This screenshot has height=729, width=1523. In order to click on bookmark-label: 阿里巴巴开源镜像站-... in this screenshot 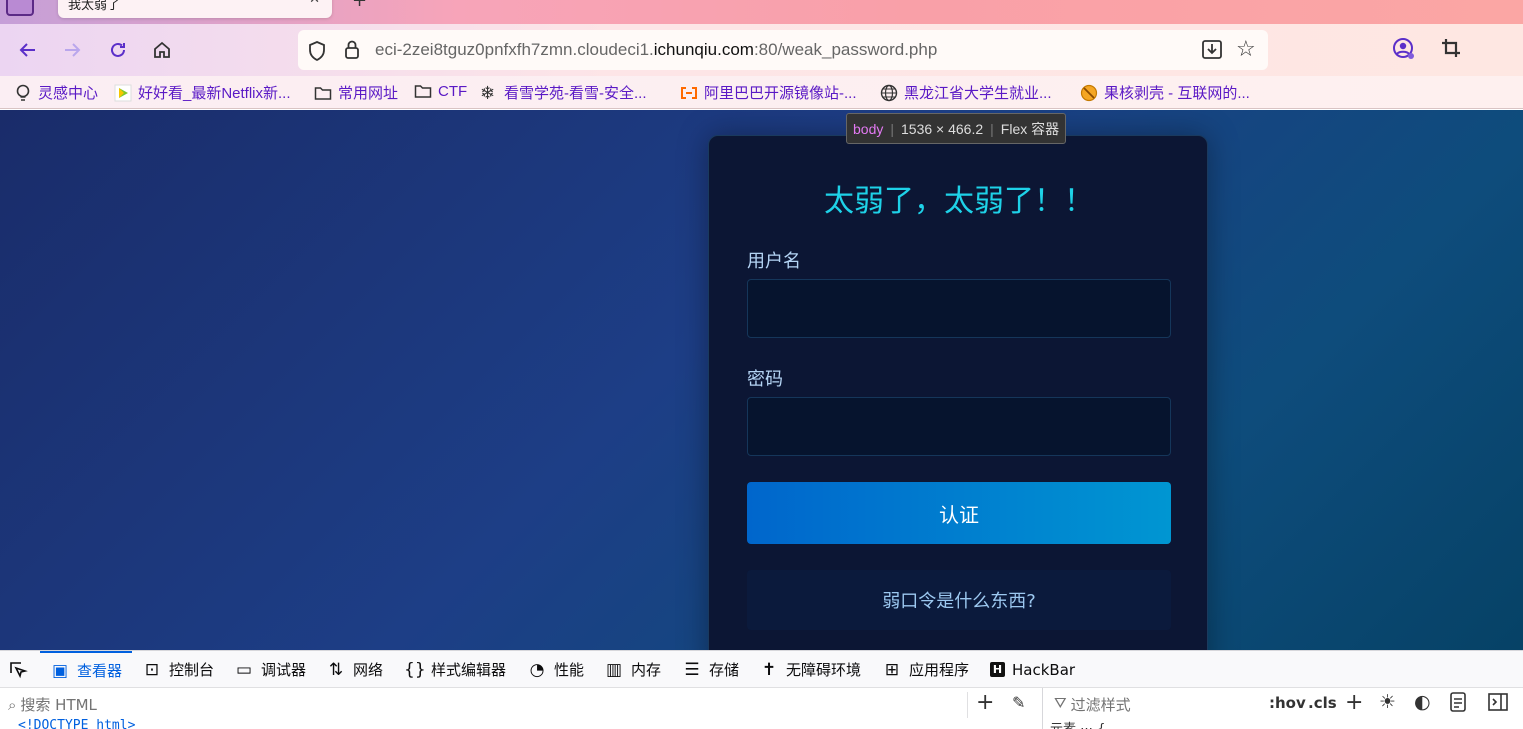, I will do `click(780, 93)`.